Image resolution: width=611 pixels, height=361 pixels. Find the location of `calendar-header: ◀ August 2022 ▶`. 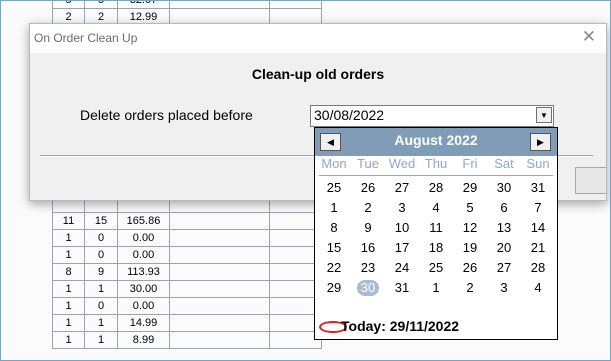

calendar-header: ◀ August 2022 ▶ is located at coordinates (436, 142).